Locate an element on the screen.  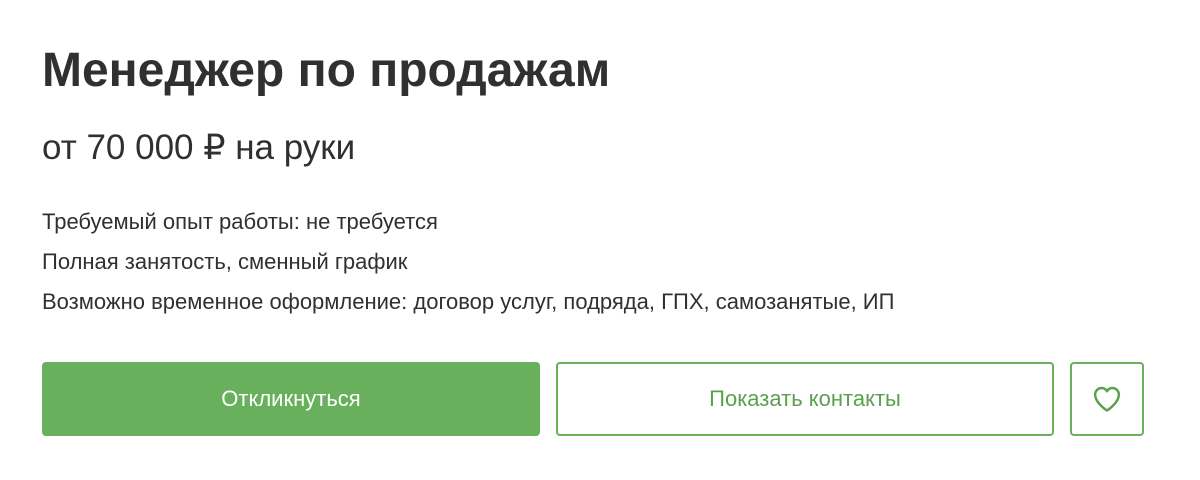
employment-schedule: Полная занятость, сменный график is located at coordinates (225, 261).